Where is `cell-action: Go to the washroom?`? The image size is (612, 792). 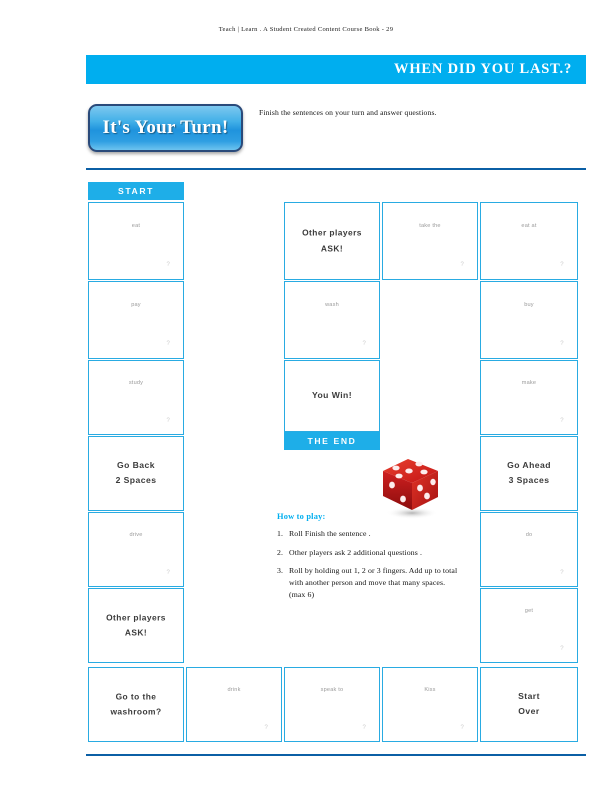 cell-action: Go to the washroom? is located at coordinates (136, 704).